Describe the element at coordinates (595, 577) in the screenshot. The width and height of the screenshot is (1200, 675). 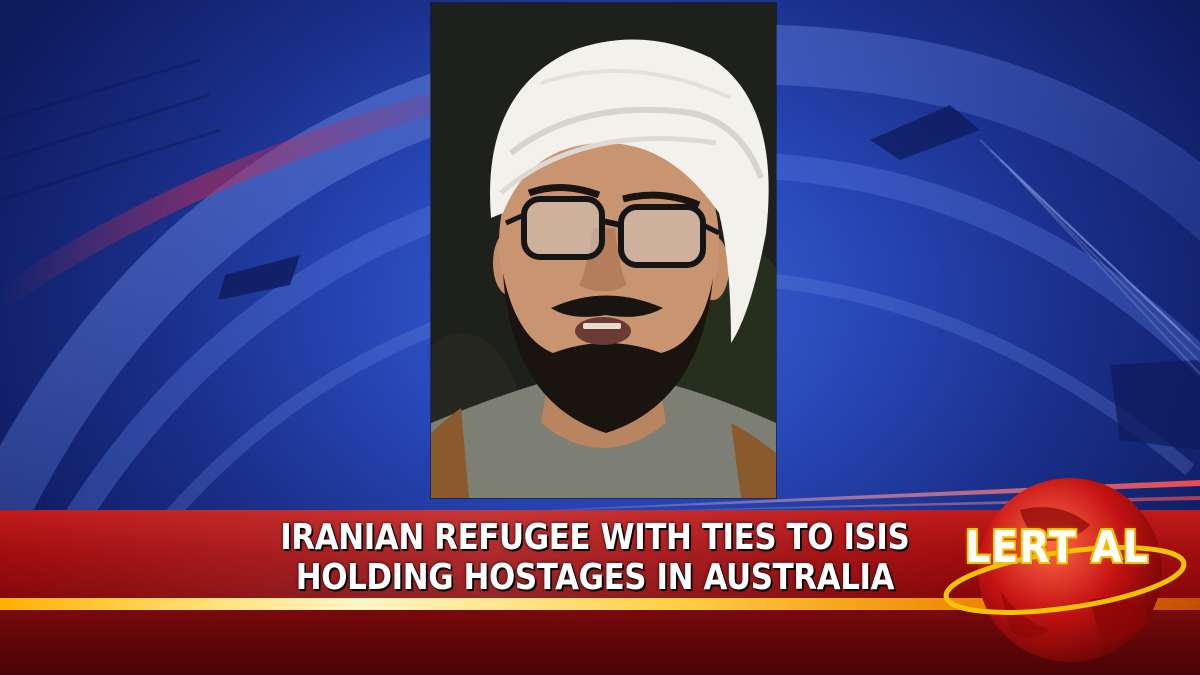
I see `headline-line-2: HOLDING HOSTAGES IN AUSTRALIA` at that location.